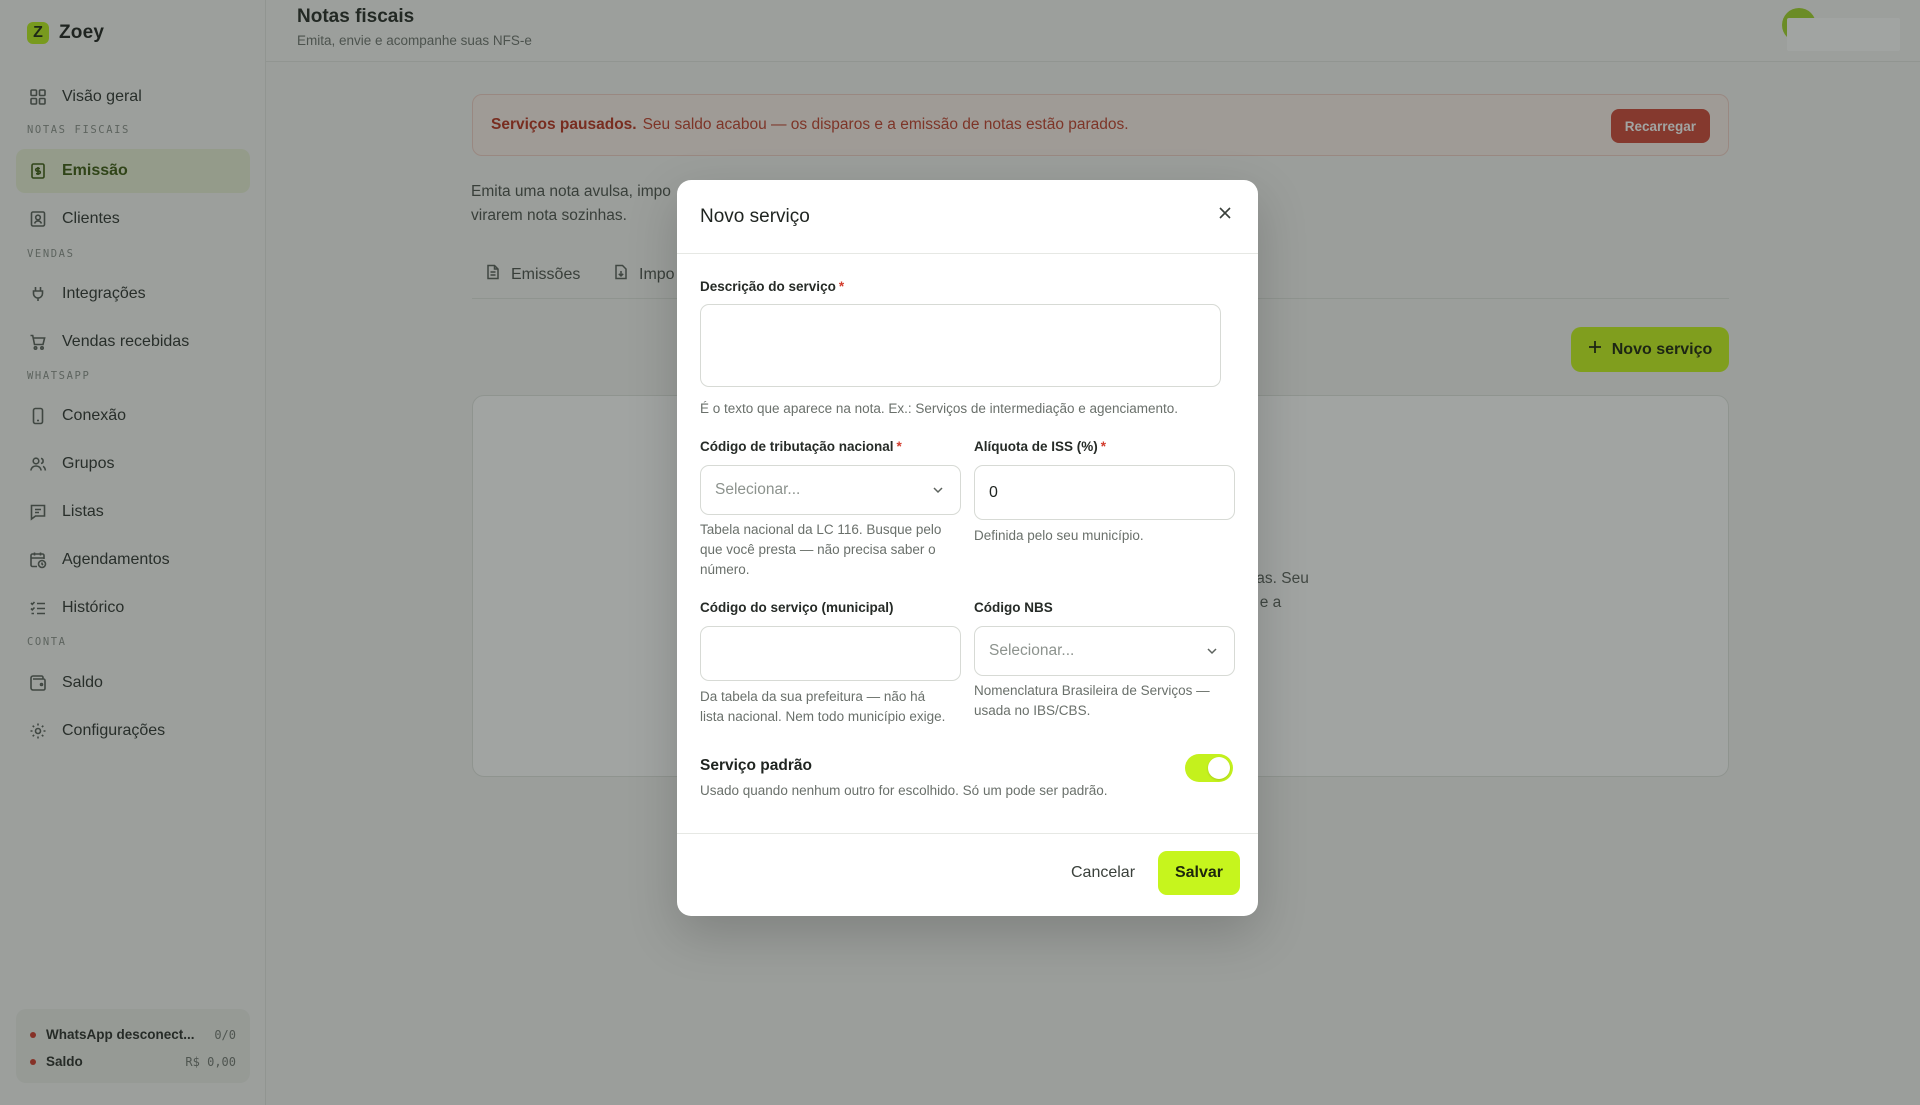  What do you see at coordinates (797, 607) in the screenshot?
I see `codigo-servico-label: Código do serviço (municipal)` at bounding box center [797, 607].